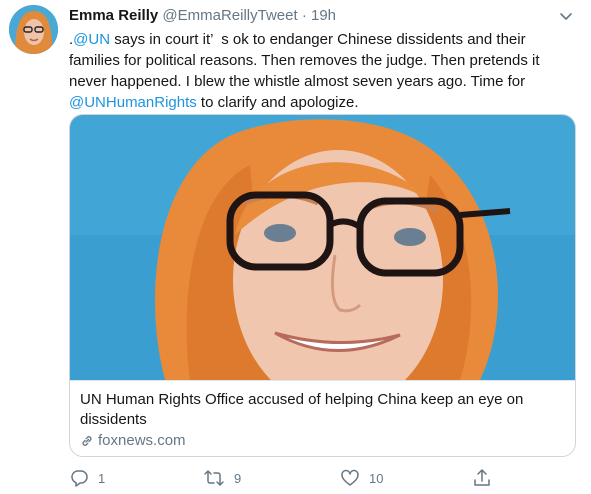 The image size is (591, 494). I want to click on mention-unhumanrights: @UNHumanRights, so click(133, 102).